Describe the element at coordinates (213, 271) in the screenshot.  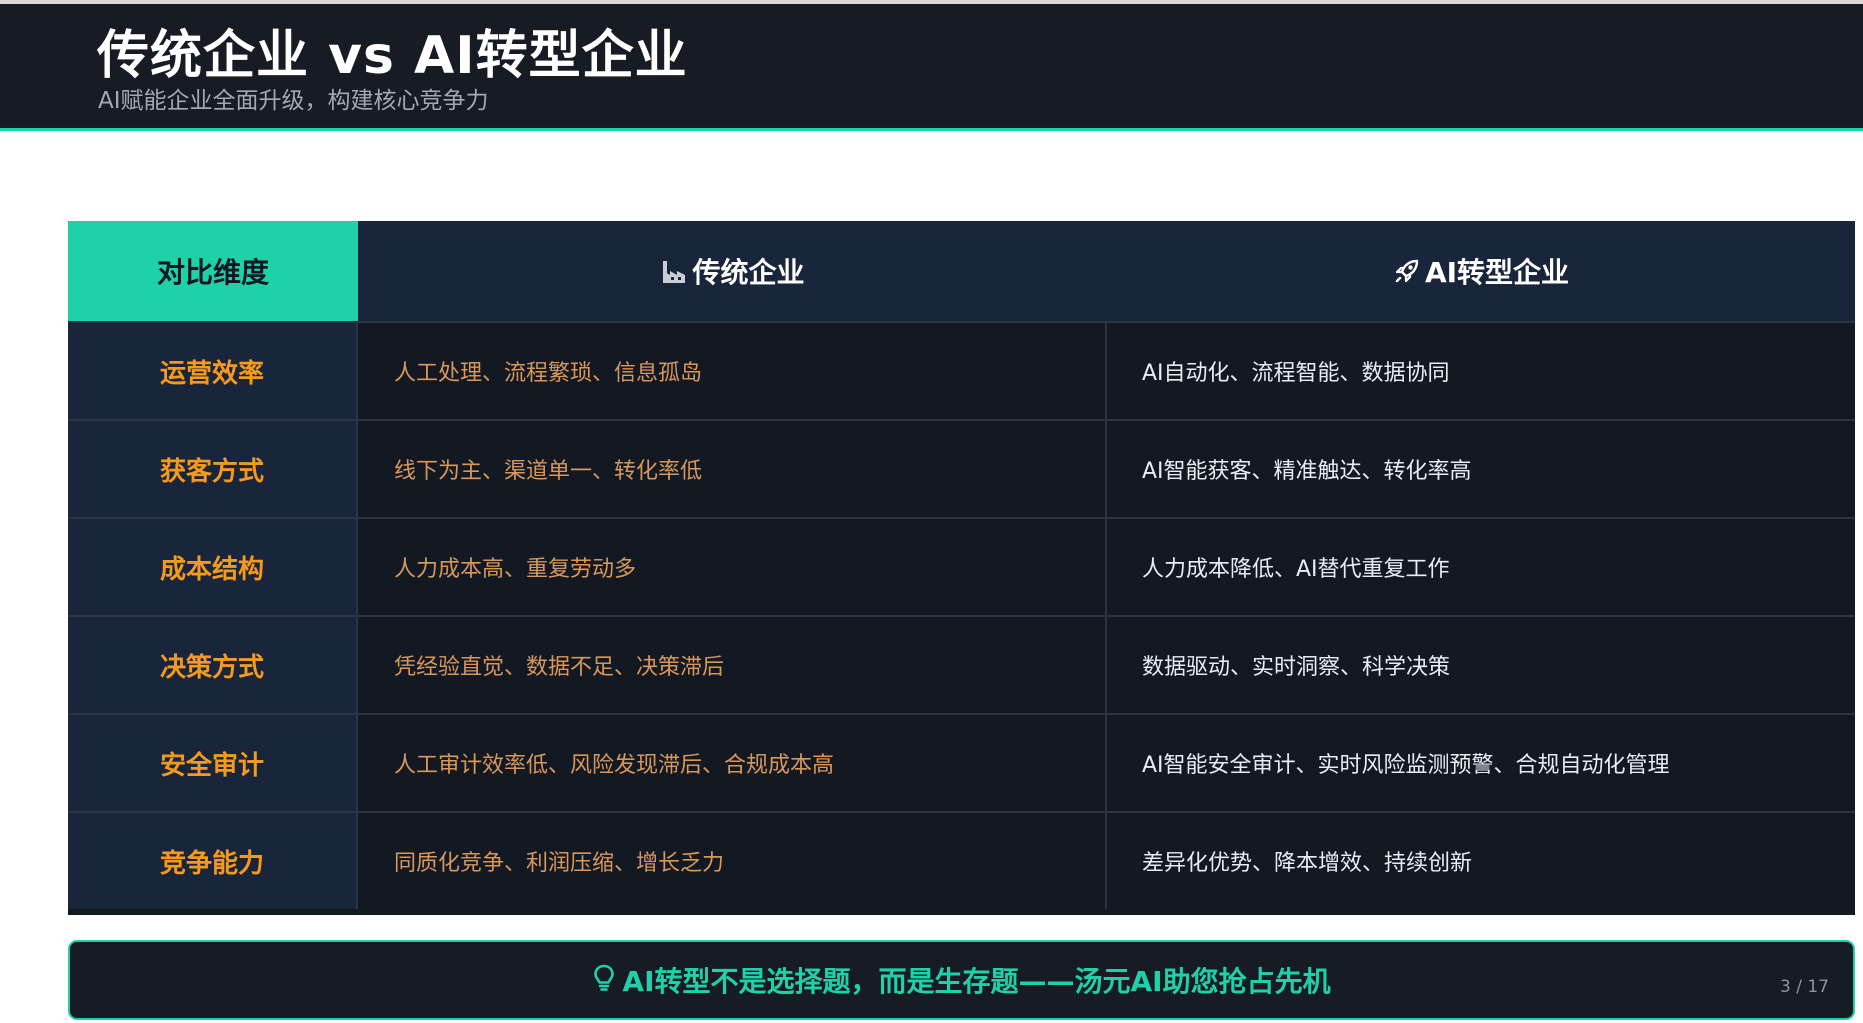
I see `dimension-column-header: 对比维度` at that location.